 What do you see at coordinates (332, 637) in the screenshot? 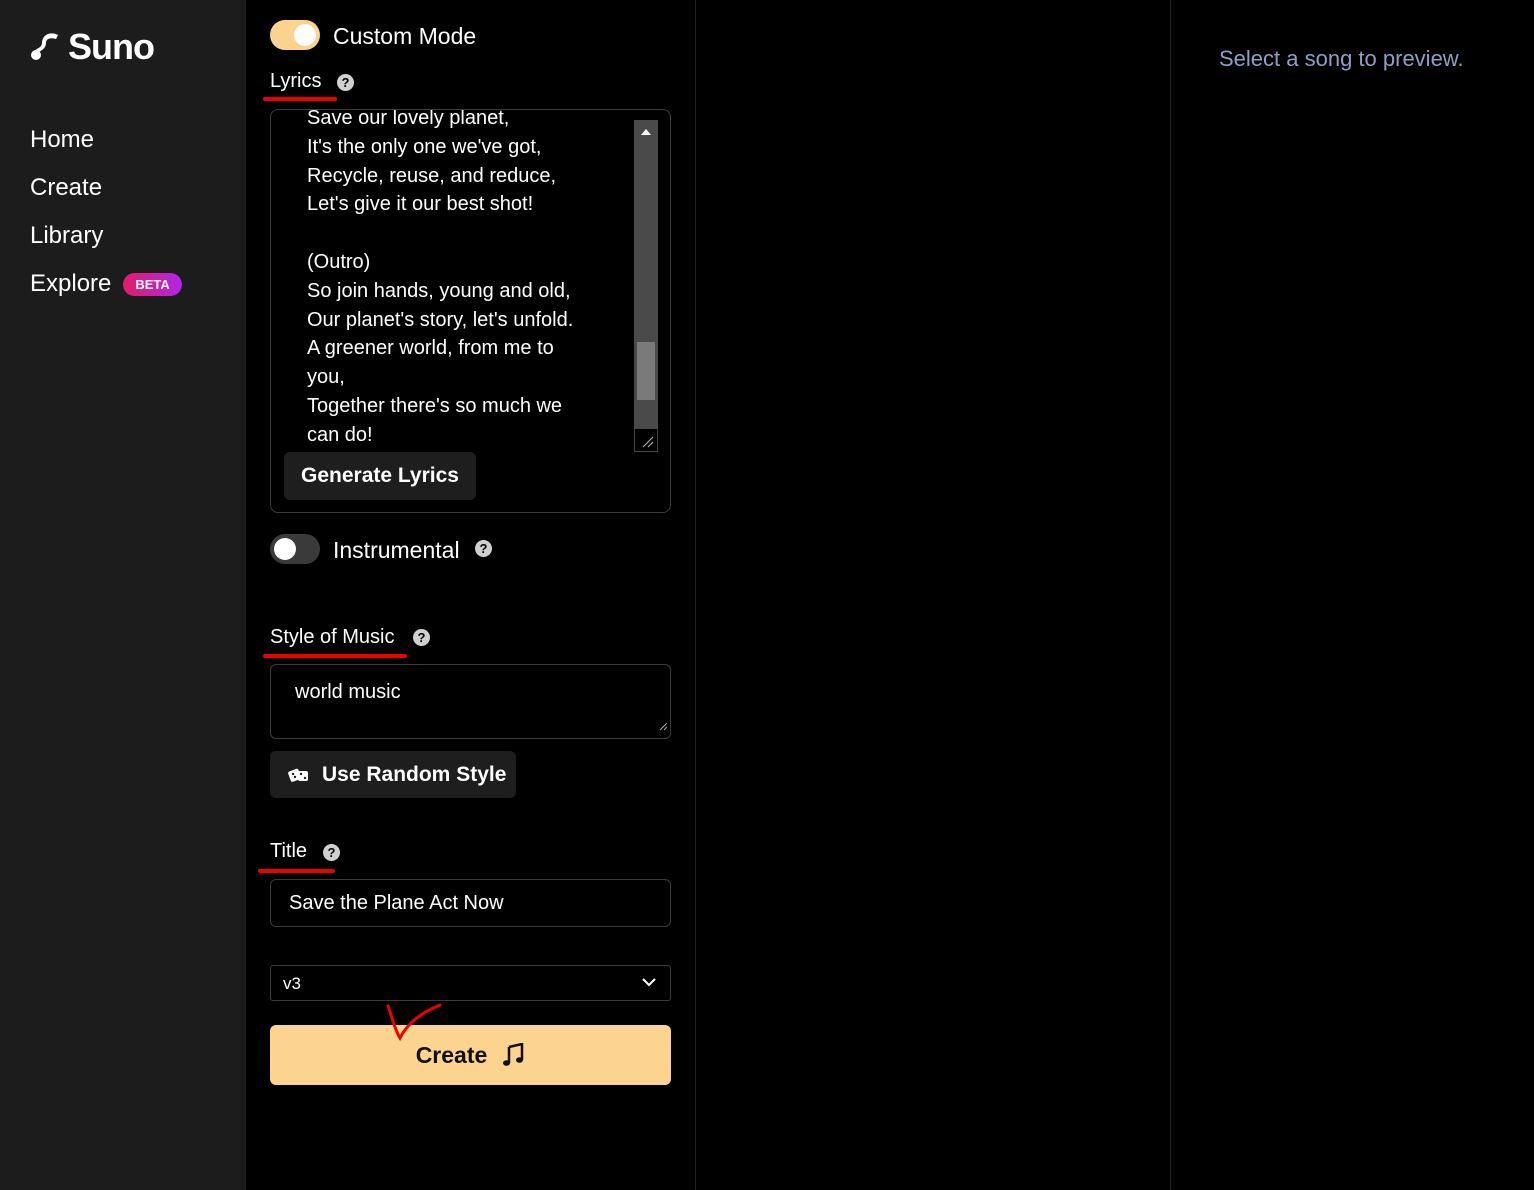
I see `style-of-music-label: Style of Music` at bounding box center [332, 637].